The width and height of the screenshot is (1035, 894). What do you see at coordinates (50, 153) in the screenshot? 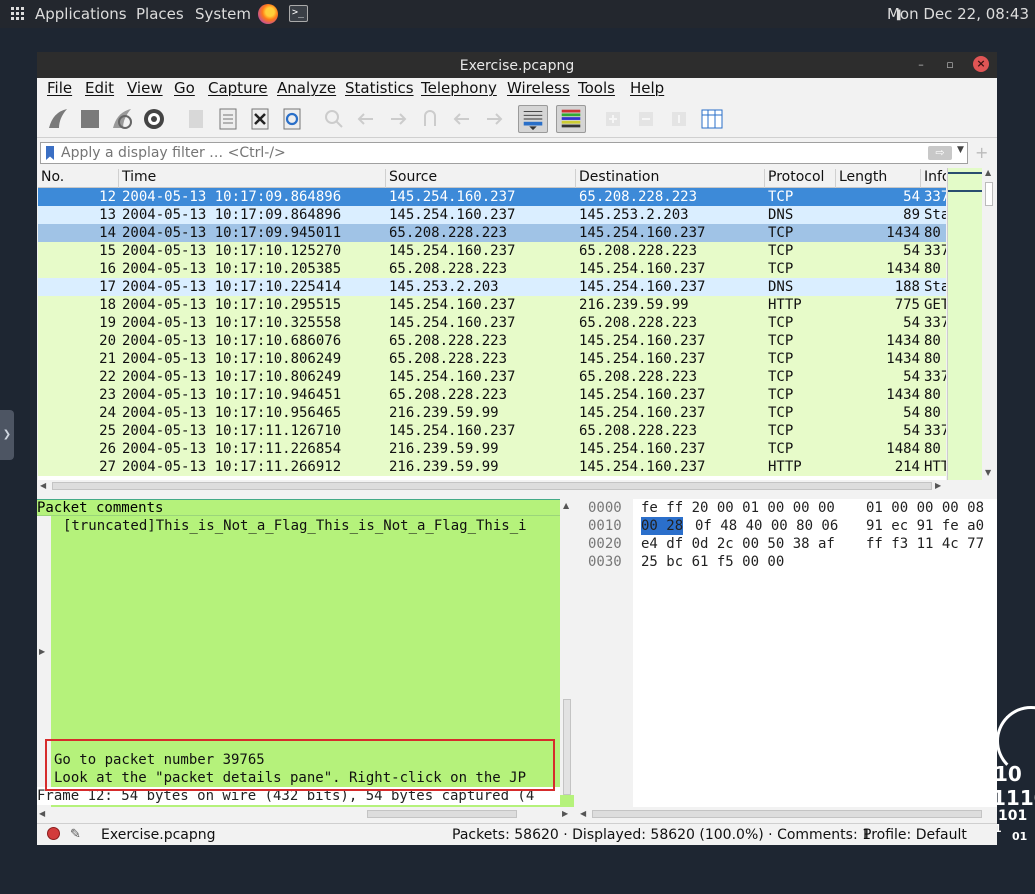
I see `bookmark-icon` at bounding box center [50, 153].